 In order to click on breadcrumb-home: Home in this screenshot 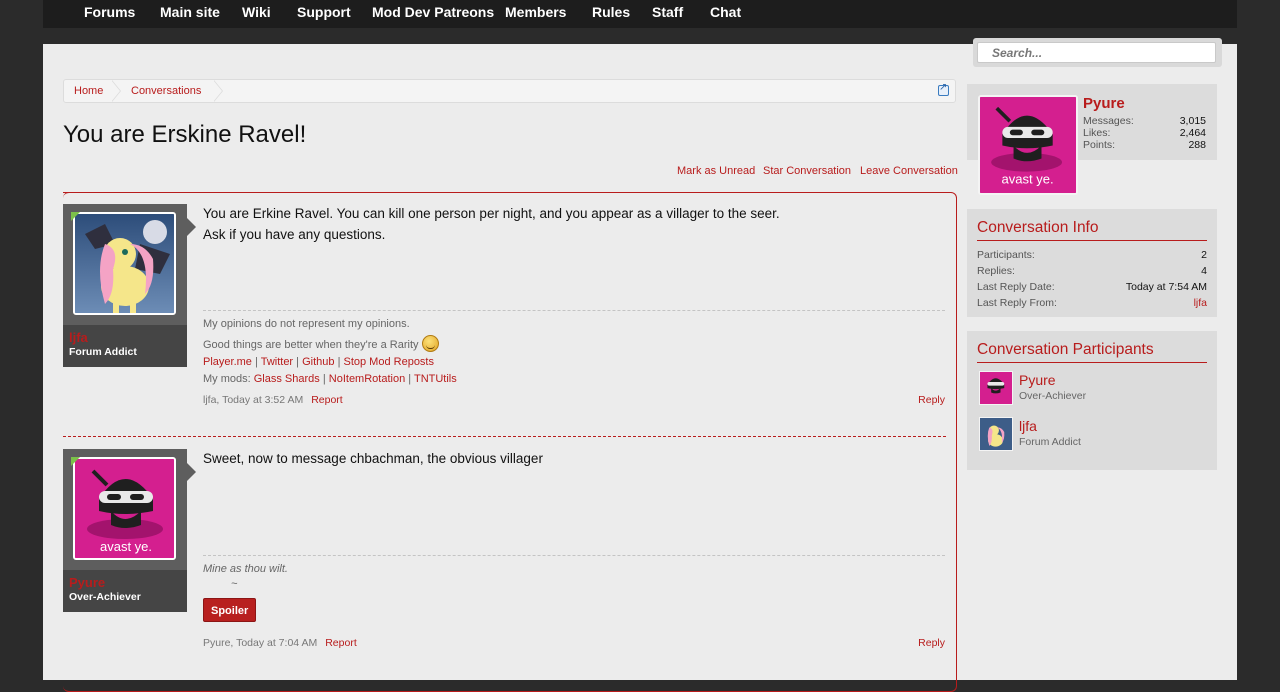, I will do `click(88, 91)`.